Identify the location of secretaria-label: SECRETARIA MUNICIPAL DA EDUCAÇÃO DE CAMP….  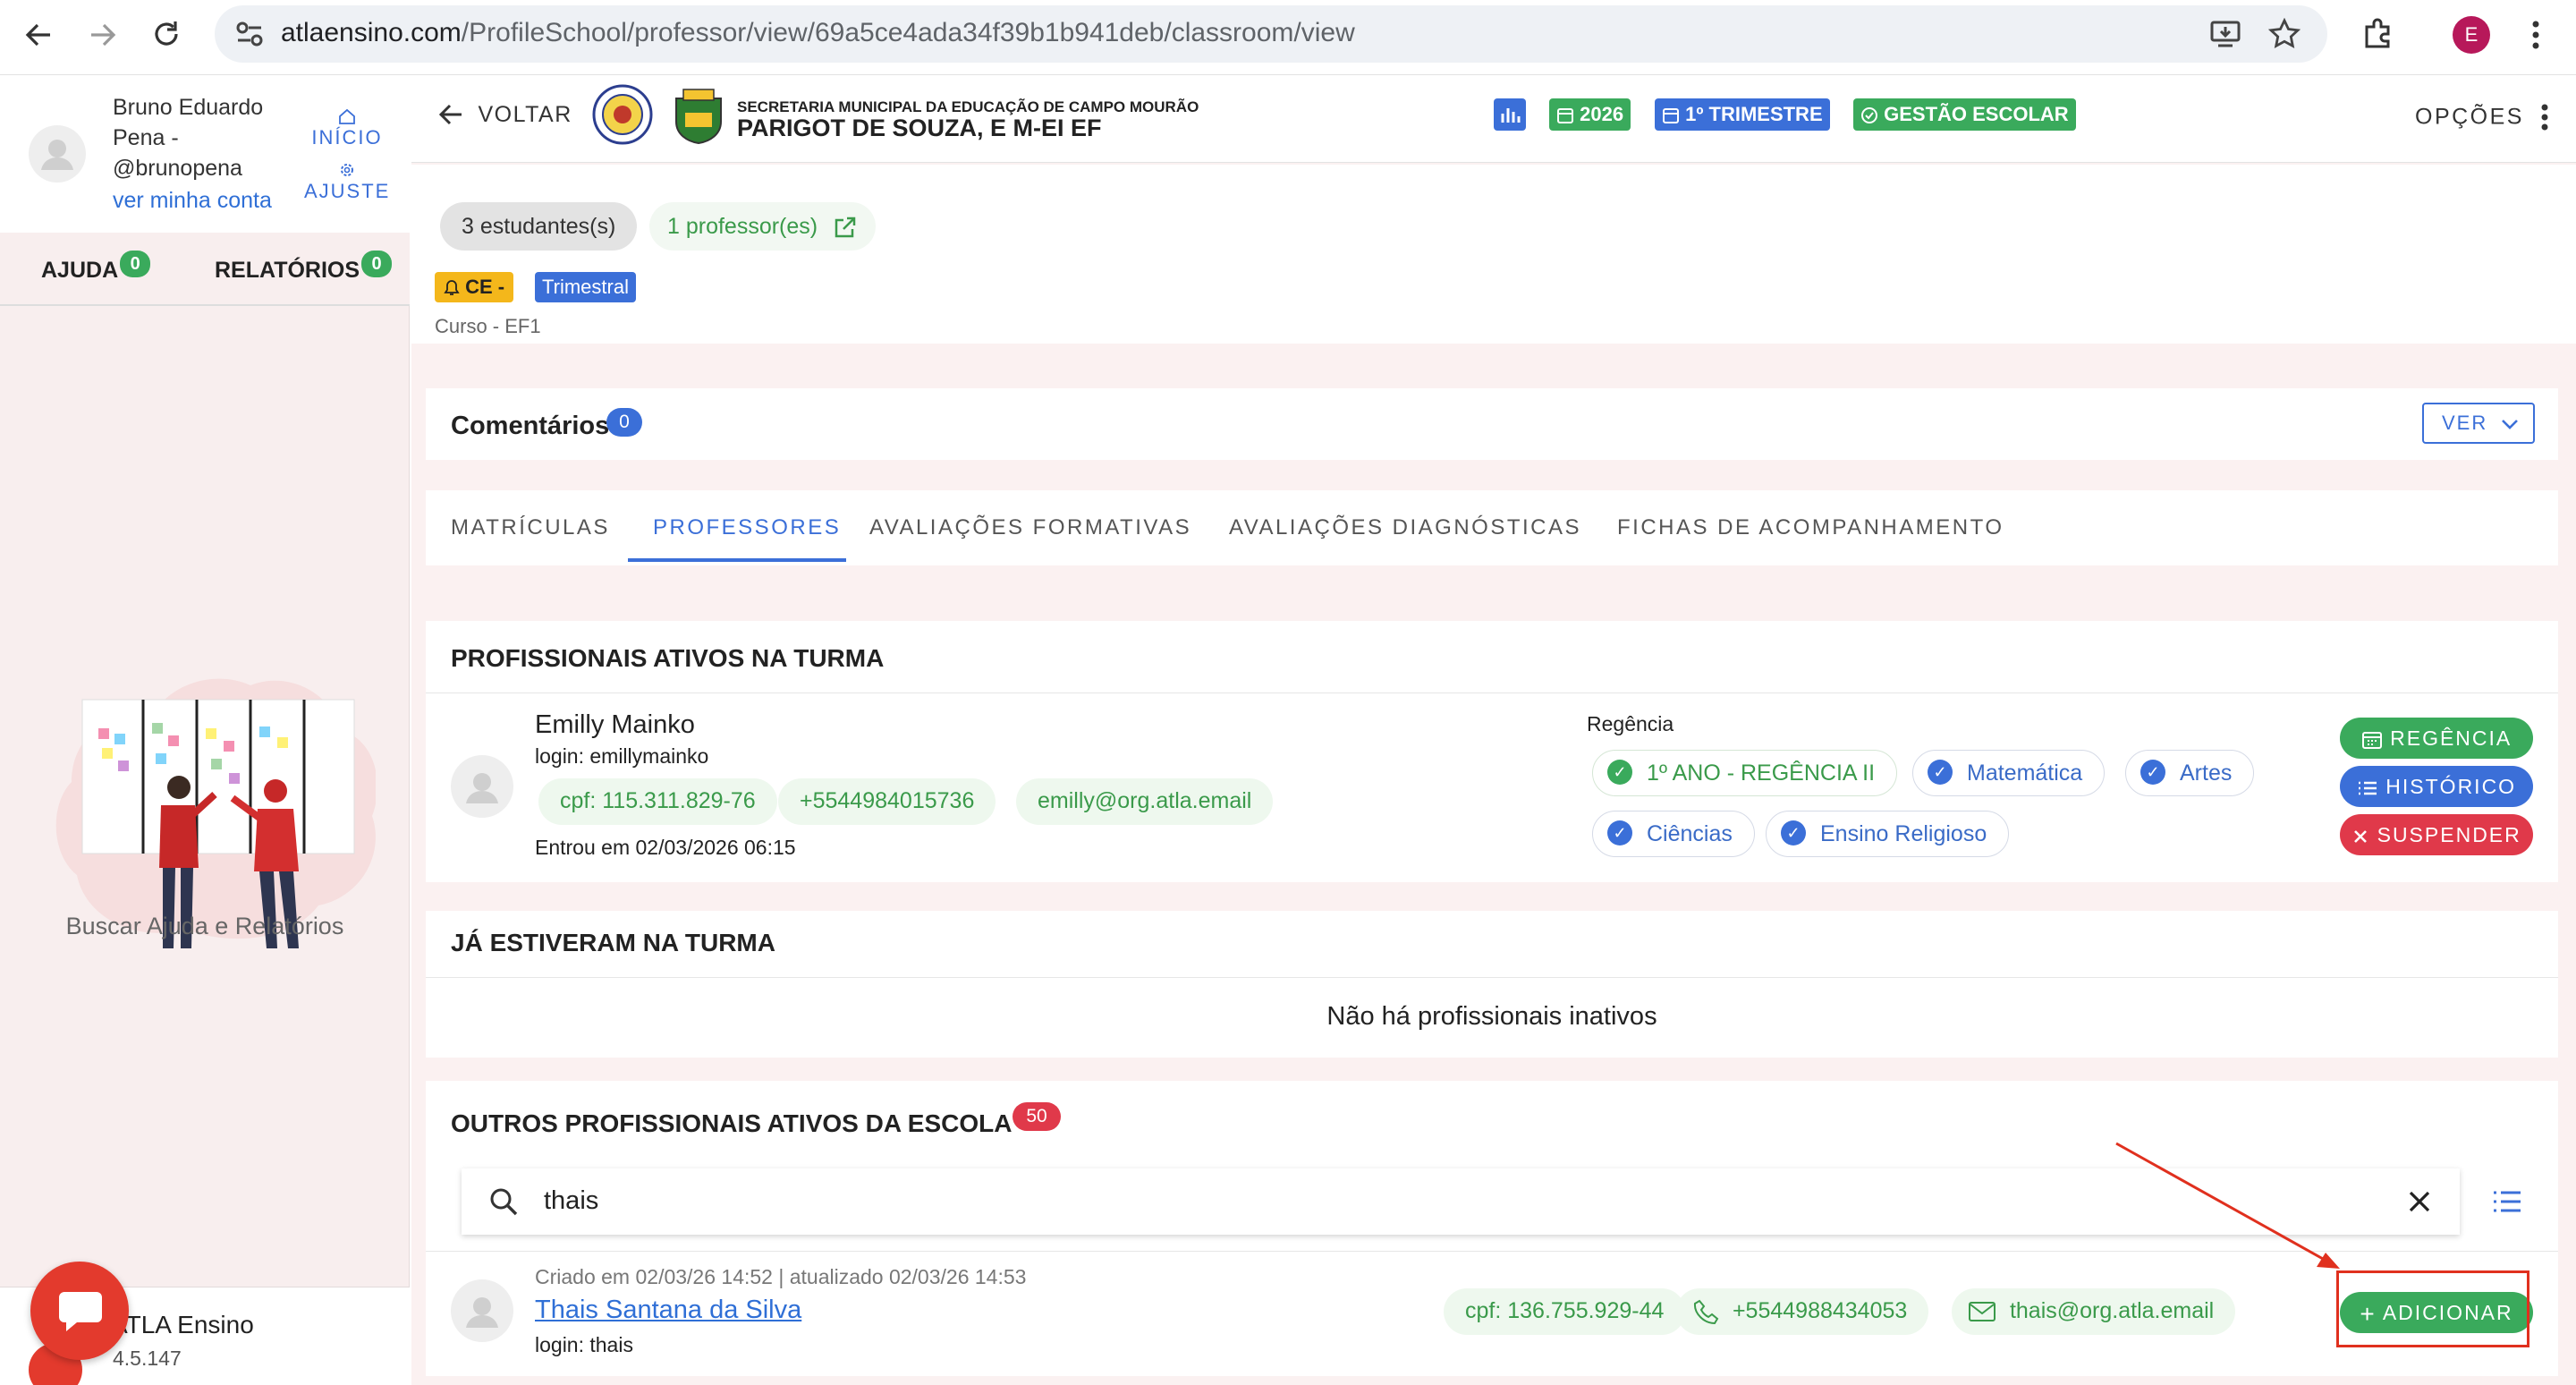
(968, 106).